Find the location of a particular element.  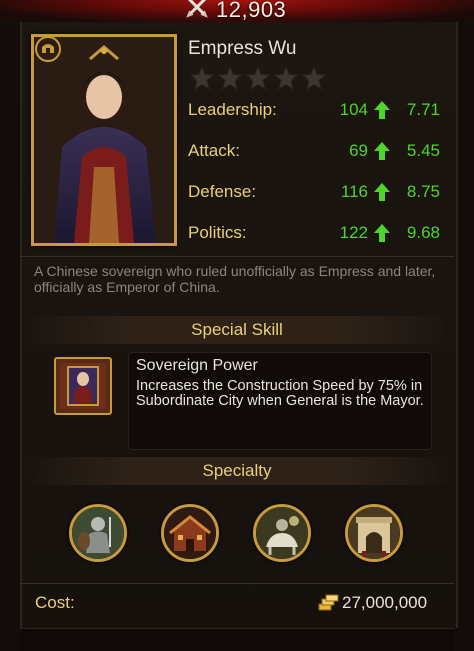

general-portrait is located at coordinates (104, 140).